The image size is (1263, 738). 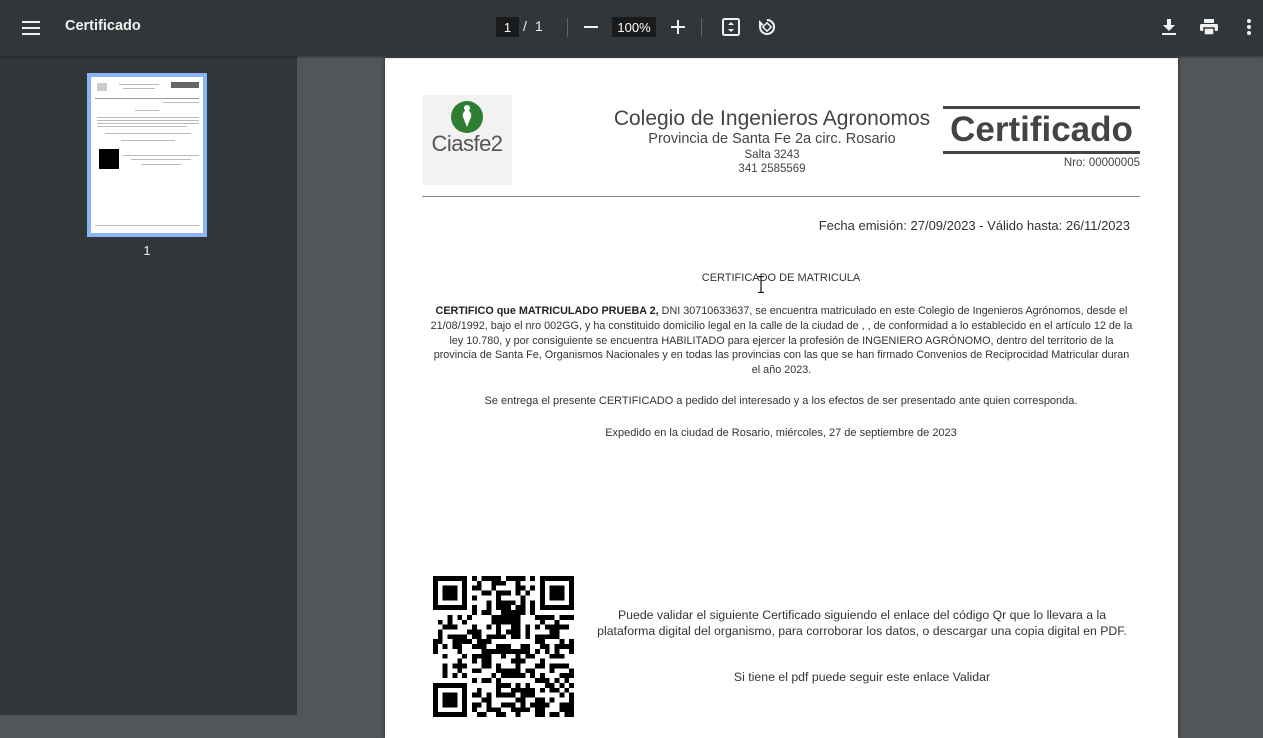 I want to click on download-icon, so click(x=1169, y=27).